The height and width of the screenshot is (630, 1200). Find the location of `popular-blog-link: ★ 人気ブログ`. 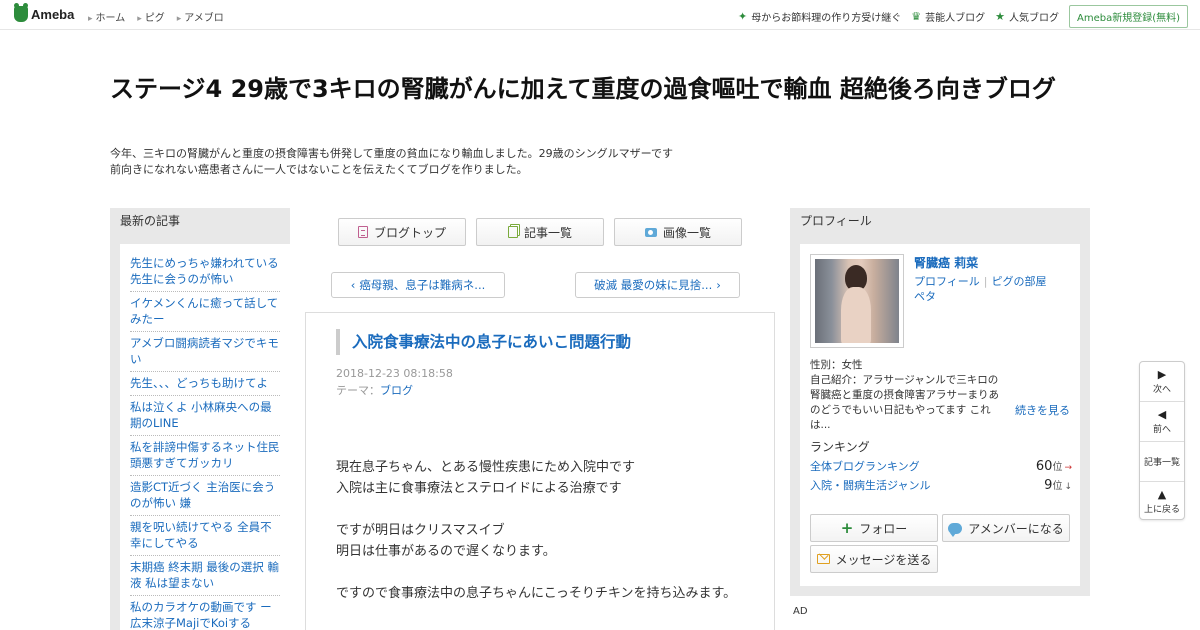

popular-blog-link: ★ 人気ブログ is located at coordinates (1027, 16).